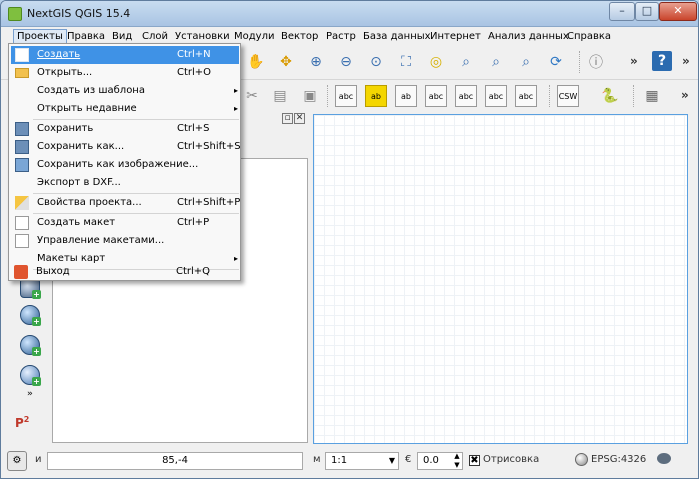 This screenshot has height=479, width=699. What do you see at coordinates (466, 62) in the screenshot?
I see `zoom-to-layer-icon: ⌕` at bounding box center [466, 62].